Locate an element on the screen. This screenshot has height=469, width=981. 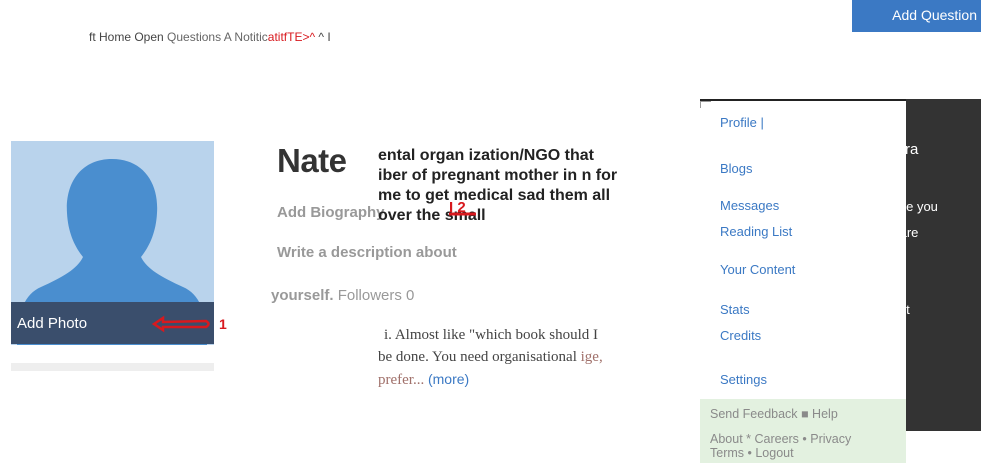
description-and-followers: yourself. Followers 0 is located at coordinates (342, 295).